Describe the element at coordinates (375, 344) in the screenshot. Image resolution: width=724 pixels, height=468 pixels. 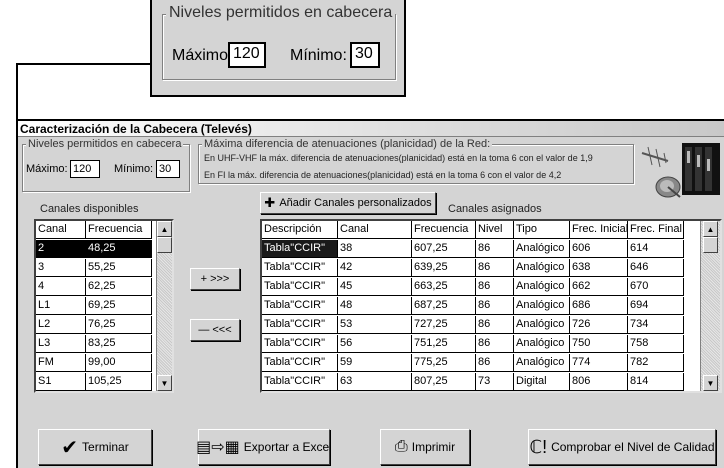
I see `assigned-cell-canal: 56` at that location.